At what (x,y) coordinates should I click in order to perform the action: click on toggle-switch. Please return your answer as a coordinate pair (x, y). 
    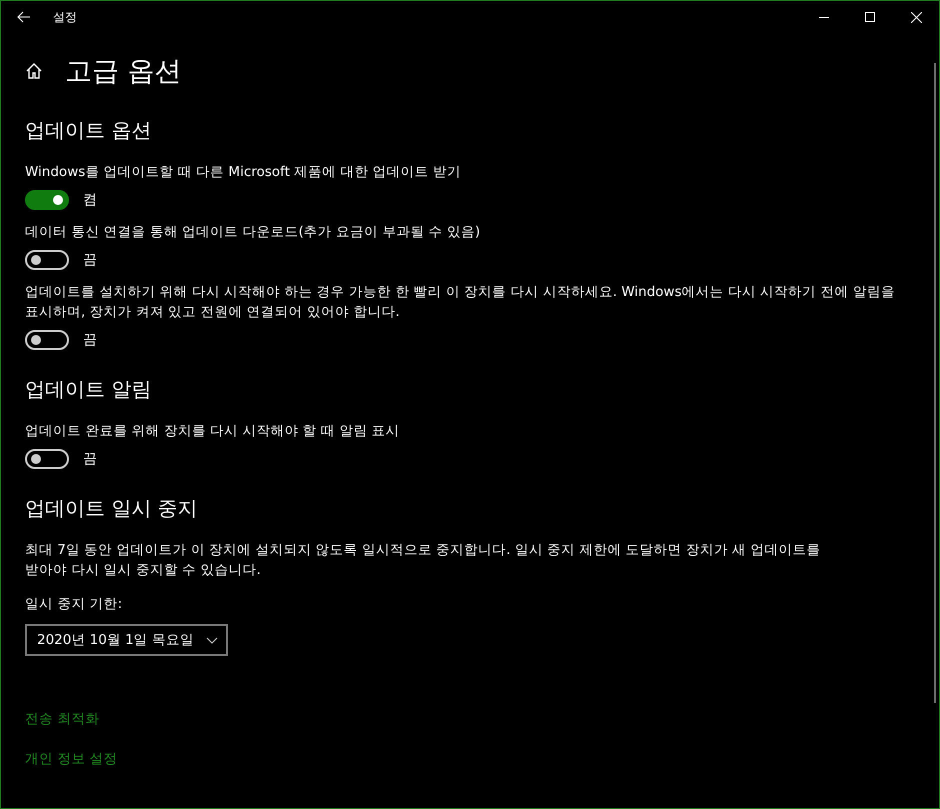
    Looking at the image, I should click on (47, 200).